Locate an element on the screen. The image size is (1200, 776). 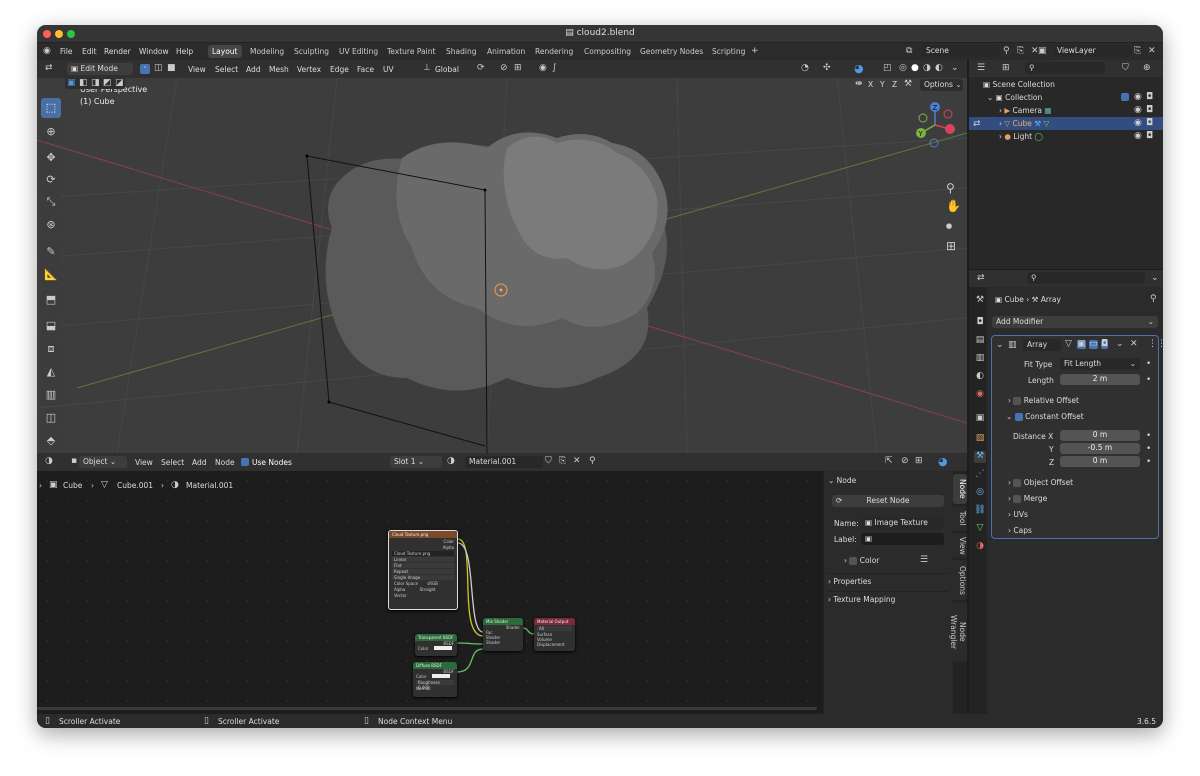
tool-inset: ⧈ is located at coordinates (51, 349).